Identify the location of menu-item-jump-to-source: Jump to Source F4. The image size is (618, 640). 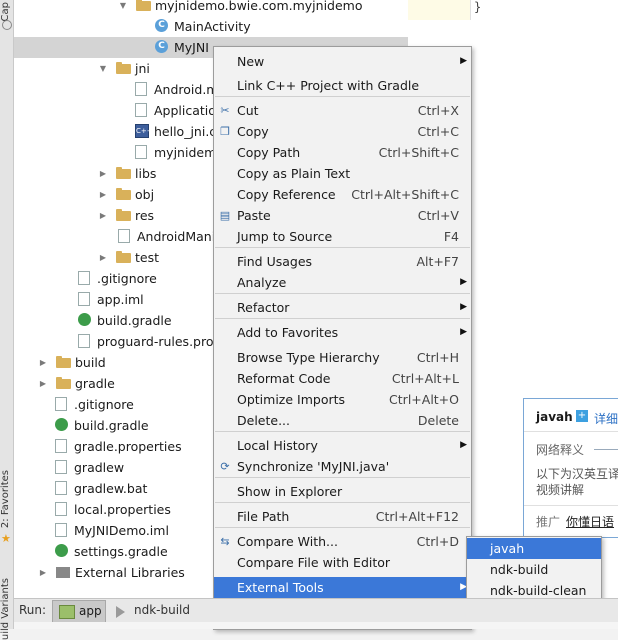
(342, 236).